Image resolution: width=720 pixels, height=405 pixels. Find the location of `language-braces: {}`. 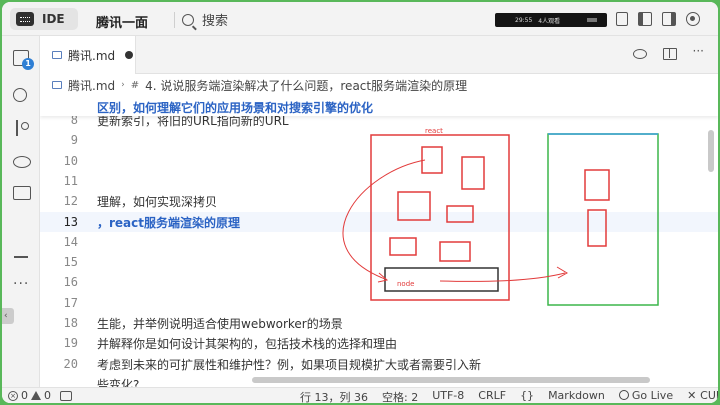

language-braces: {} is located at coordinates (527, 396).